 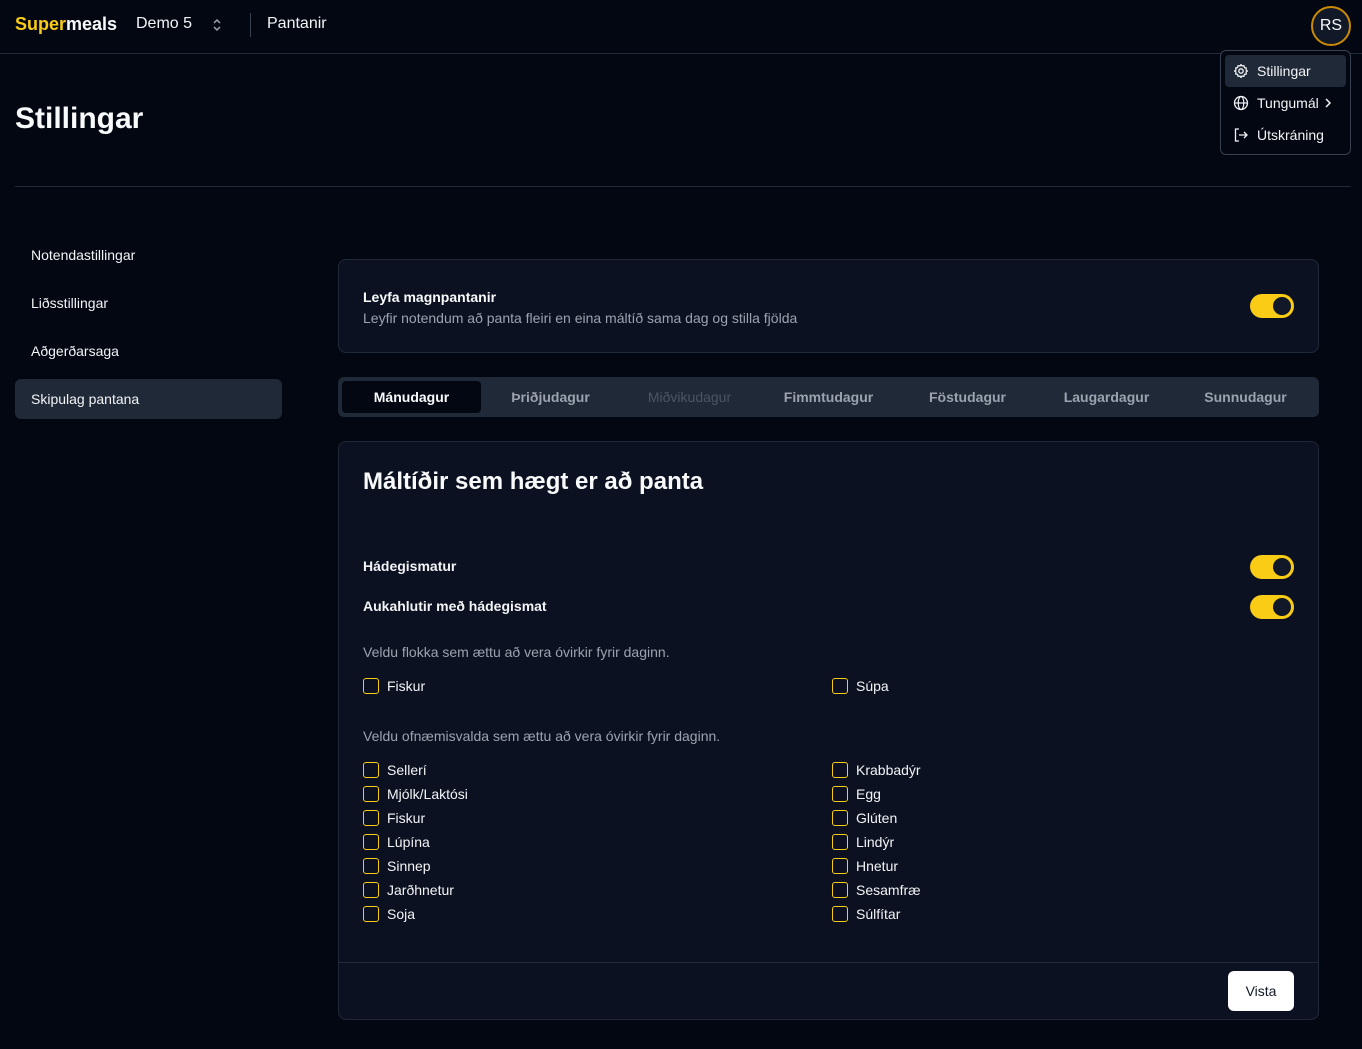 I want to click on tab-wednesday: Miðvikudagur, so click(x=689, y=397).